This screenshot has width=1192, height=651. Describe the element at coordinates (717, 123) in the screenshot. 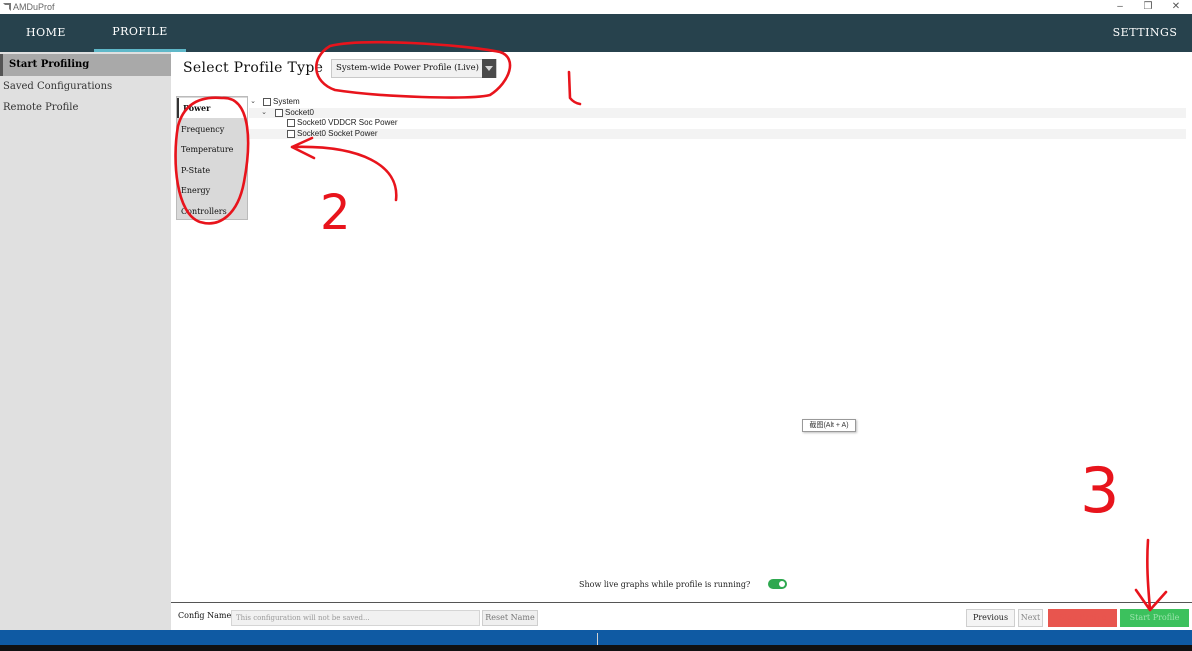

I see `tree-row: Socket0 VDDCR Soc Power` at that location.